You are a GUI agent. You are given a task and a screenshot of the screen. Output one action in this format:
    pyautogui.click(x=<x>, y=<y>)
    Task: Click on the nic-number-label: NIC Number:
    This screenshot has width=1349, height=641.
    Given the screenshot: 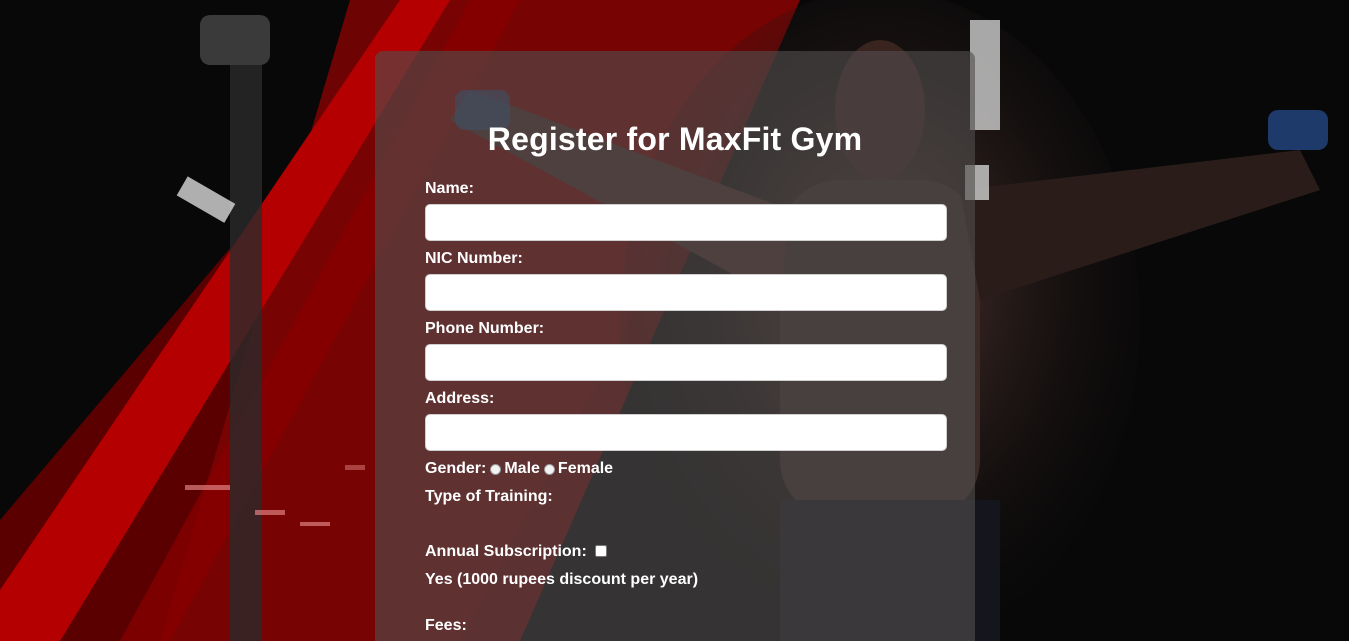 What is the action you would take?
    pyautogui.click(x=474, y=258)
    